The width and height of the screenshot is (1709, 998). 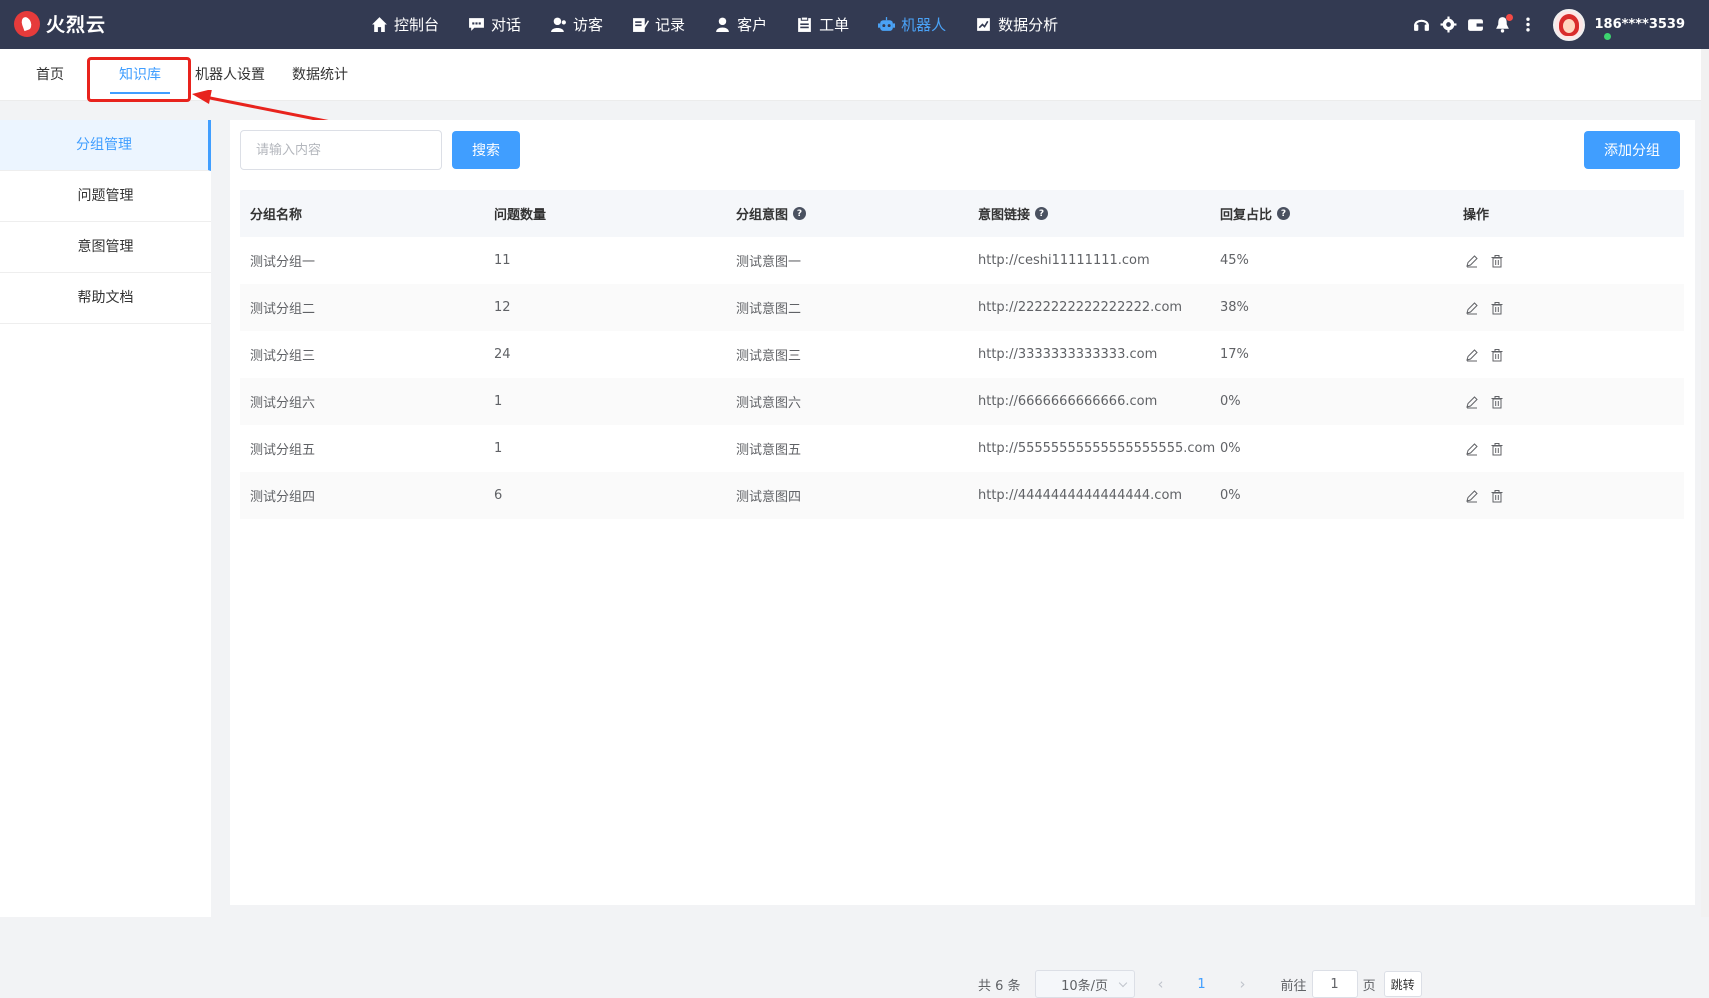 What do you see at coordinates (769, 450) in the screenshot?
I see `cell-group-intent: 测试意图五` at bounding box center [769, 450].